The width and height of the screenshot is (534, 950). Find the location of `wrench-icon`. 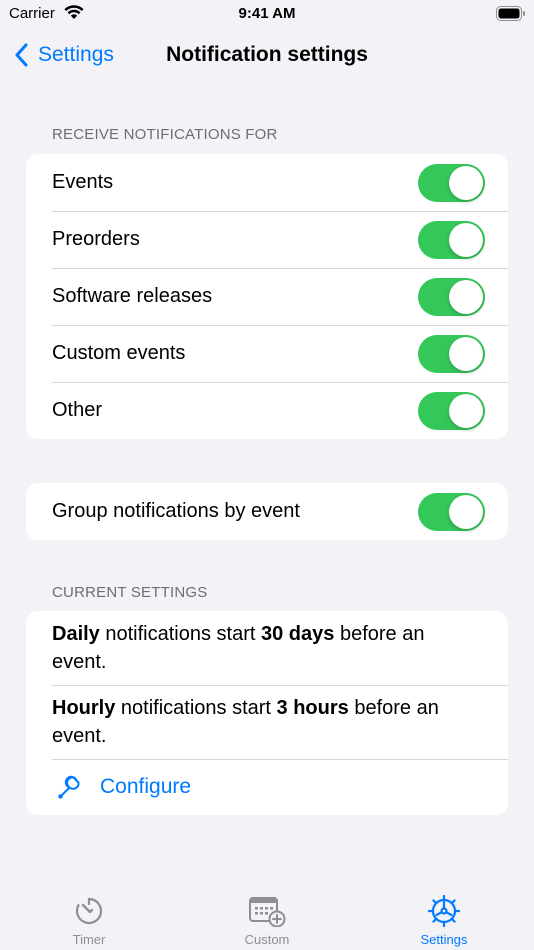

wrench-icon is located at coordinates (69, 787).